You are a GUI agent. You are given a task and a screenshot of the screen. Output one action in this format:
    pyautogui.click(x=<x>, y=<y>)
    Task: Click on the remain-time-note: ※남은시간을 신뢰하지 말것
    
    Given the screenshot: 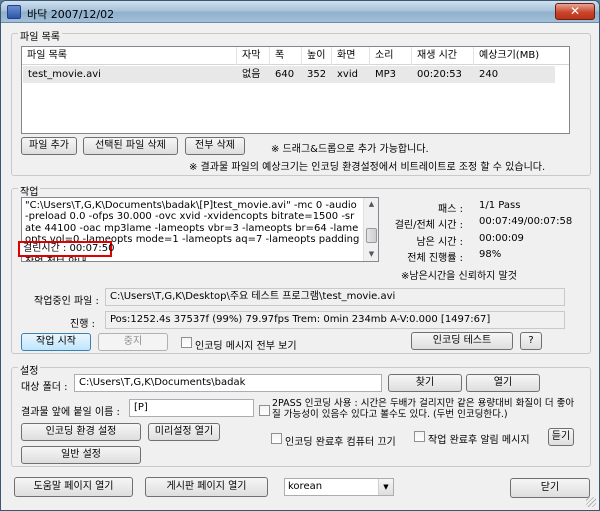 What is the action you would take?
    pyautogui.click(x=459, y=276)
    